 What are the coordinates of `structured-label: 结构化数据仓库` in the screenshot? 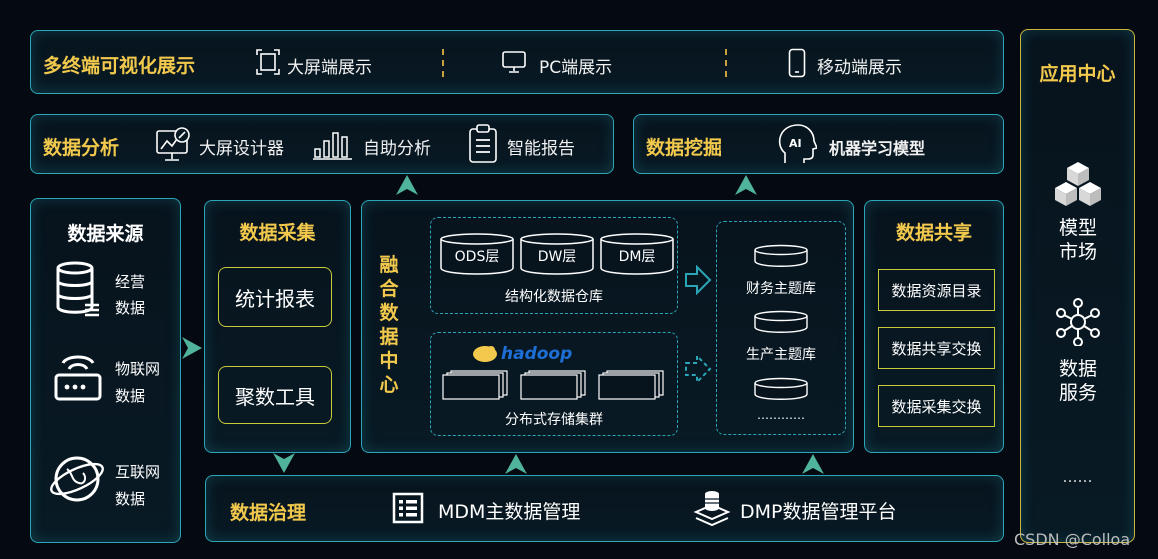 It's located at (554, 297).